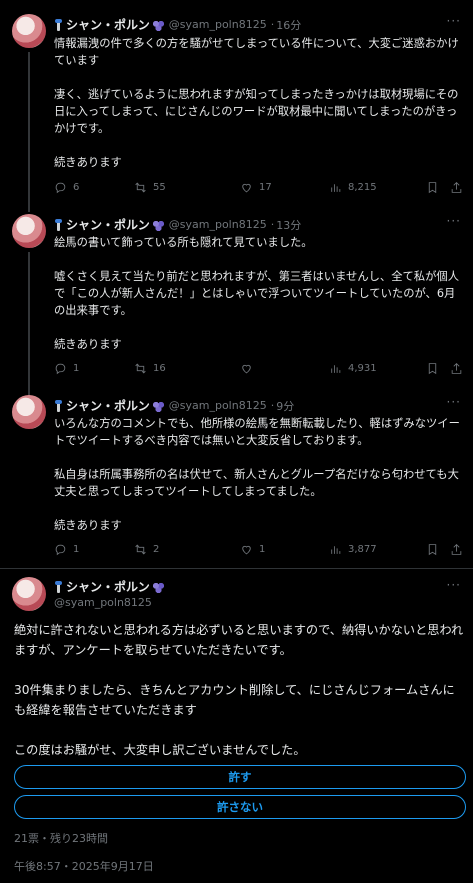  I want to click on views-count: 4,931, so click(362, 368).